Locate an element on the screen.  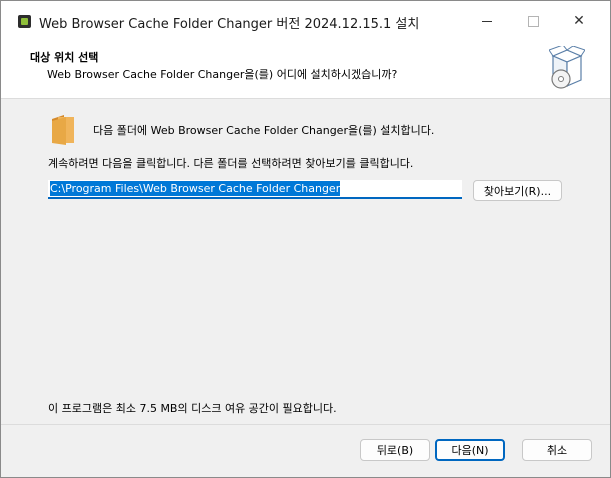
footer-divider is located at coordinates (305, 424).